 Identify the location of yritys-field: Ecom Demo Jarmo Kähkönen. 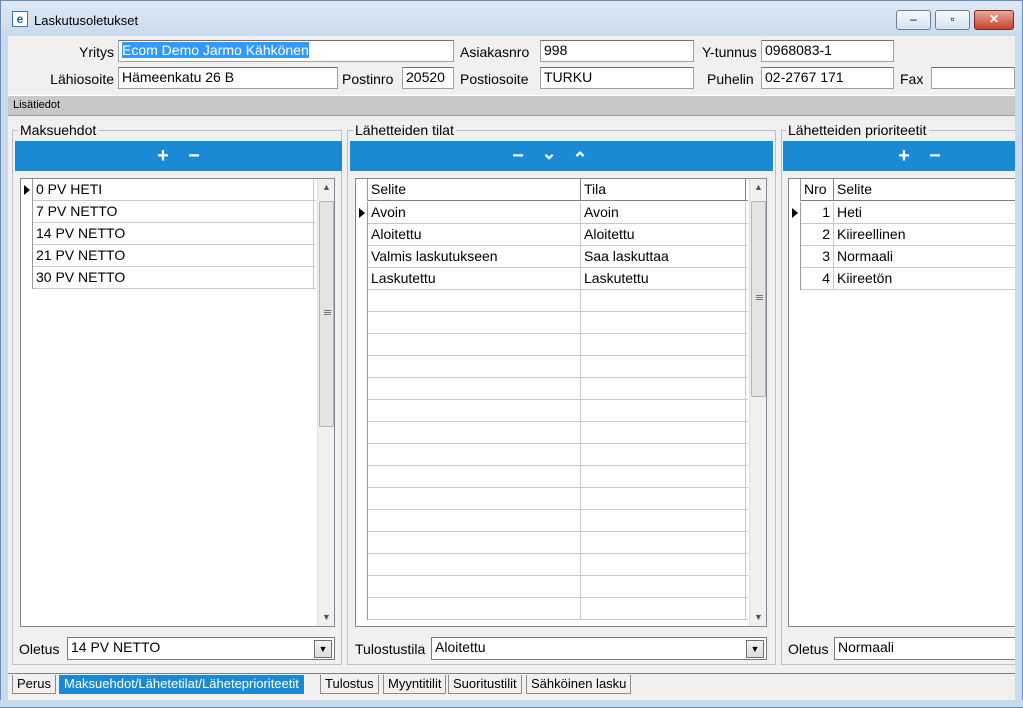
(286, 51).